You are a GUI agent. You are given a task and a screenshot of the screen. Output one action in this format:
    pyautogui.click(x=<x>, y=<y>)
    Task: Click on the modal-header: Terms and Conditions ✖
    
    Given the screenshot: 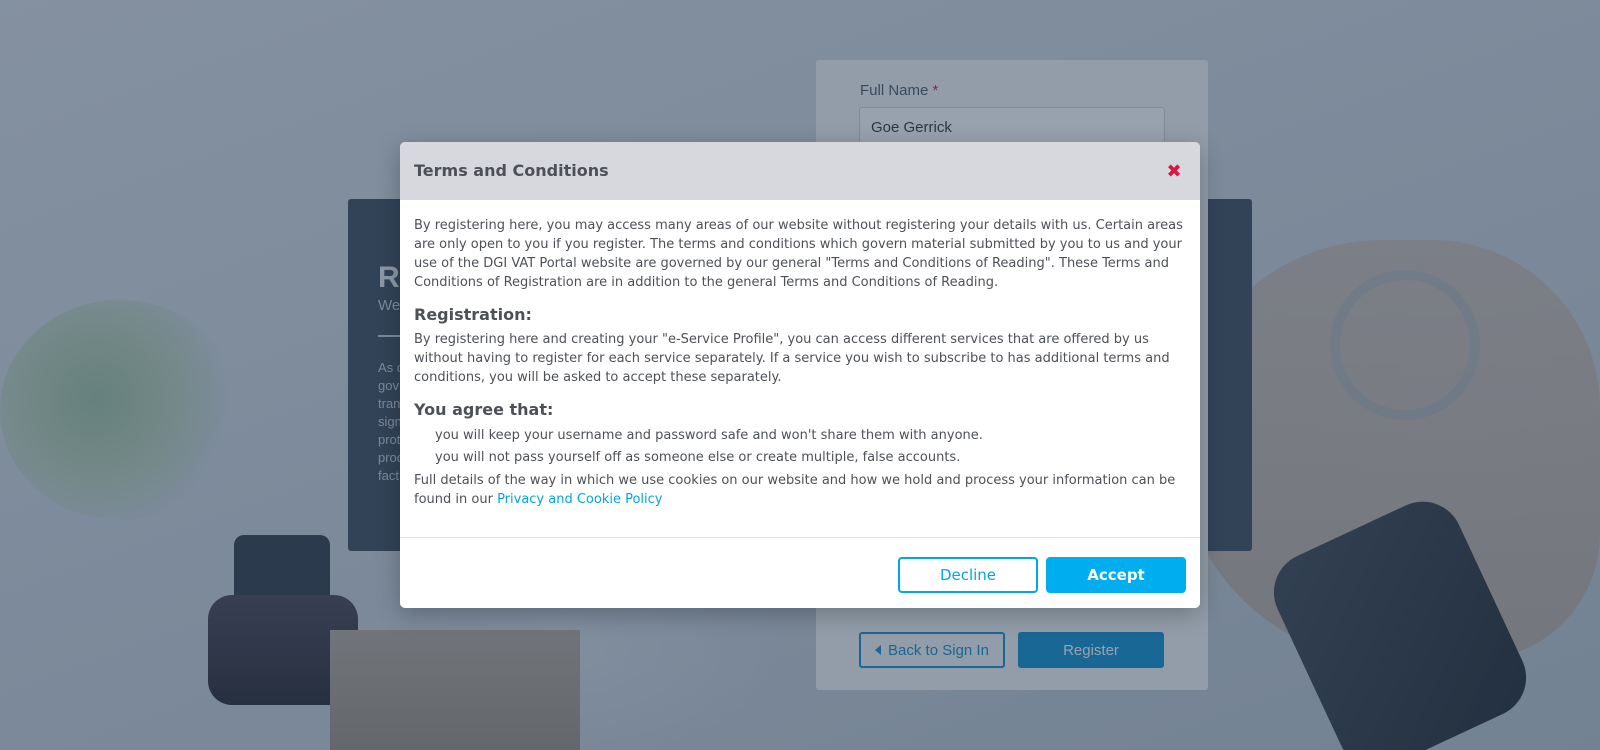 What is the action you would take?
    pyautogui.click(x=800, y=171)
    